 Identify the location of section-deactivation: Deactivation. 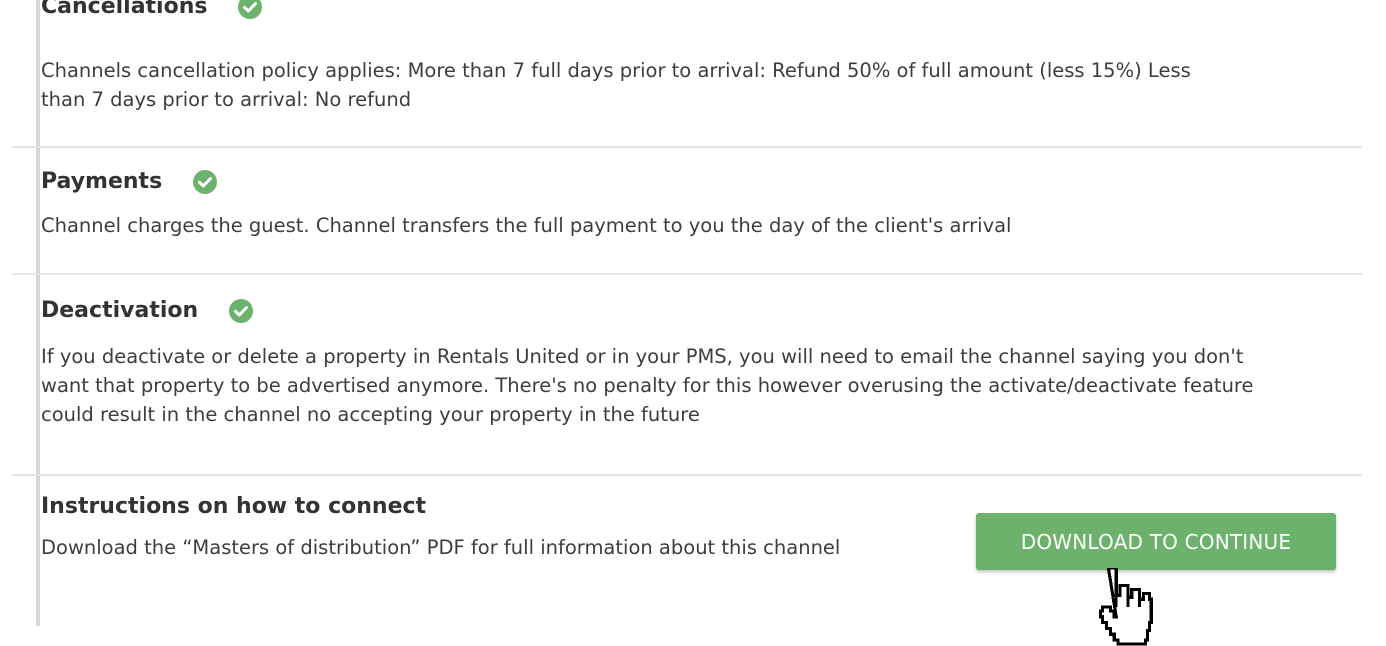
(691, 311).